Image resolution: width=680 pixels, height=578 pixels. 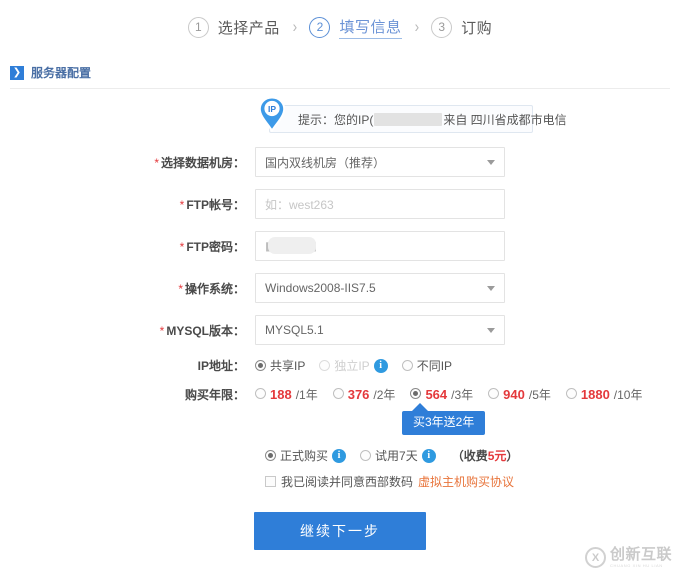 I want to click on agreement-checkbox, so click(x=270, y=481).